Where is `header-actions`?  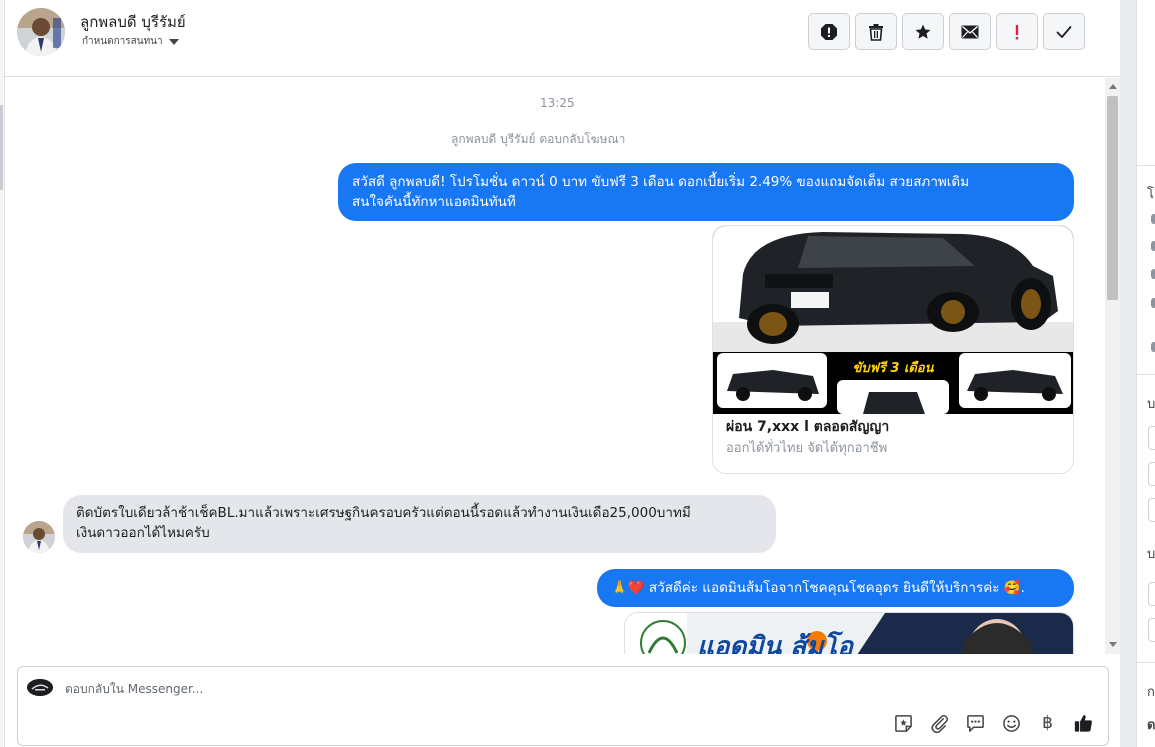
header-actions is located at coordinates (946, 31).